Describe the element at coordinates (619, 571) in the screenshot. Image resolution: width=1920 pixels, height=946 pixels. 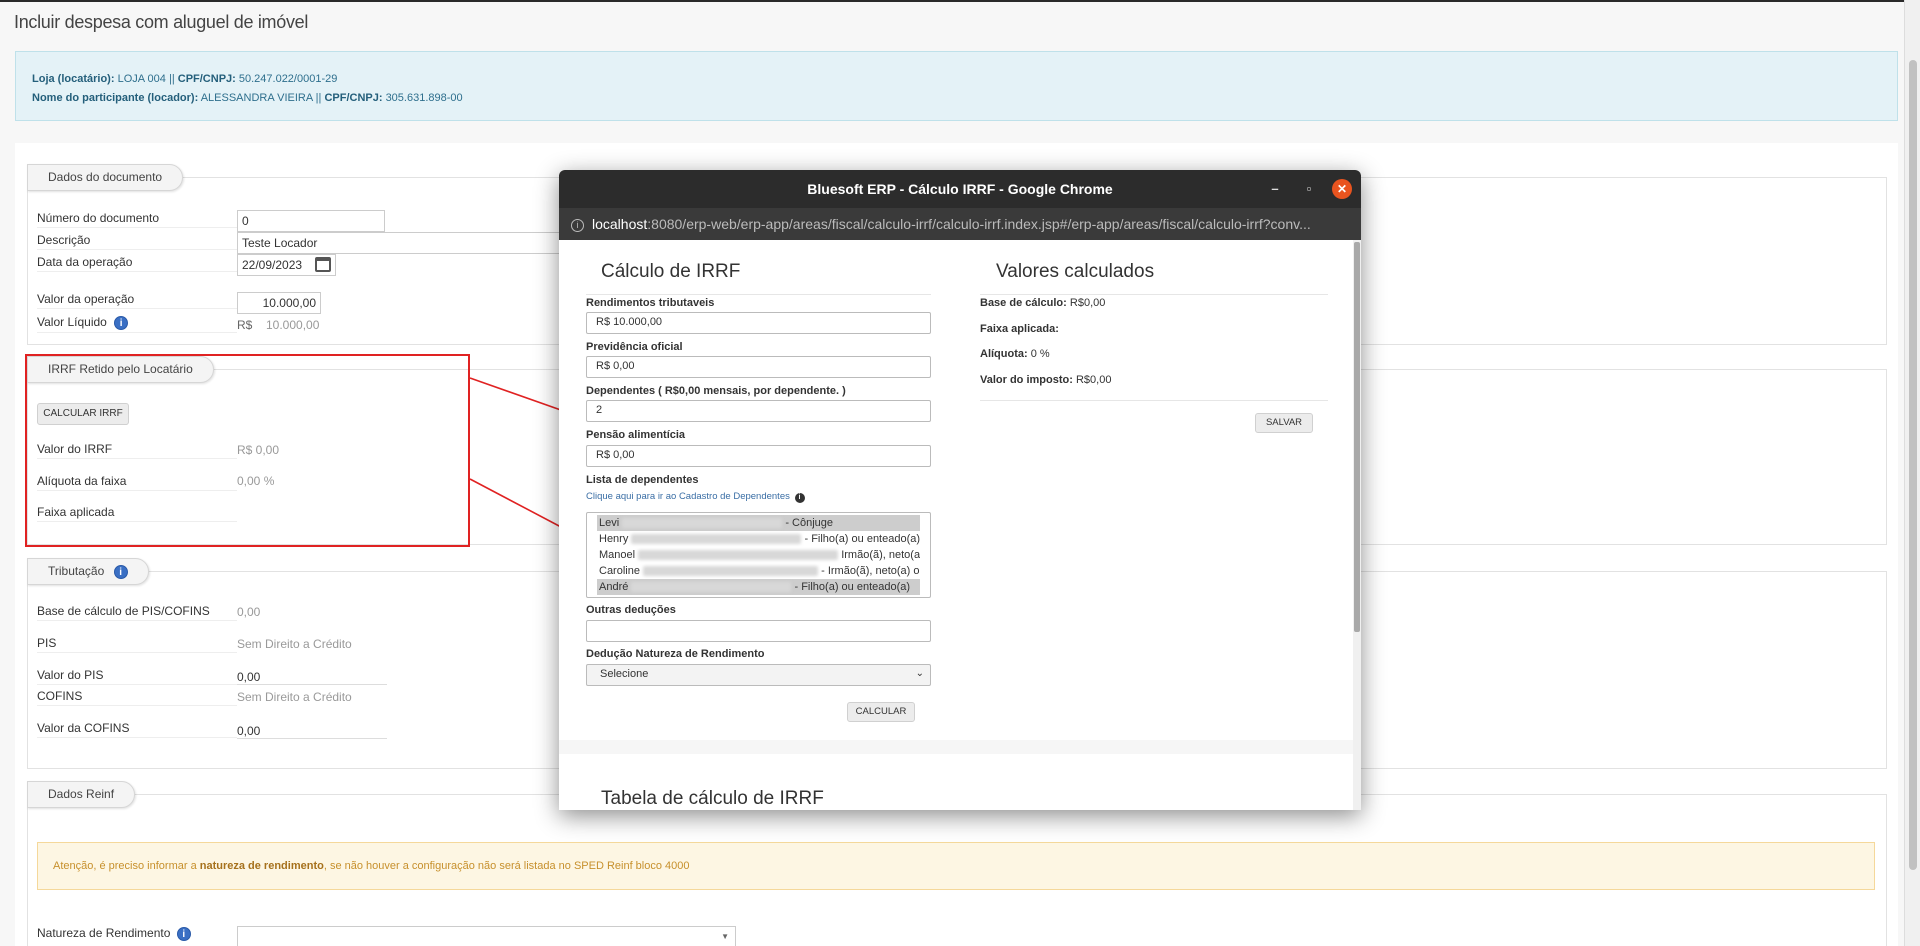
I see `dependente-nome: Caroline` at that location.